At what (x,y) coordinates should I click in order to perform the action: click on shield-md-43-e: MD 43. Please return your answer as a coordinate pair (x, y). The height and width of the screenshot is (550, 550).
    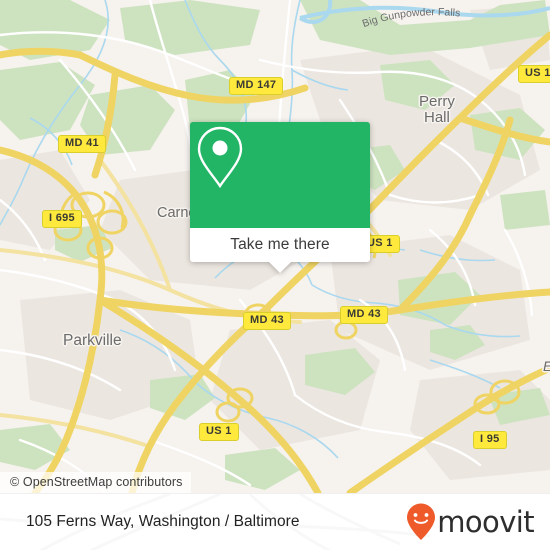
    Looking at the image, I should click on (364, 315).